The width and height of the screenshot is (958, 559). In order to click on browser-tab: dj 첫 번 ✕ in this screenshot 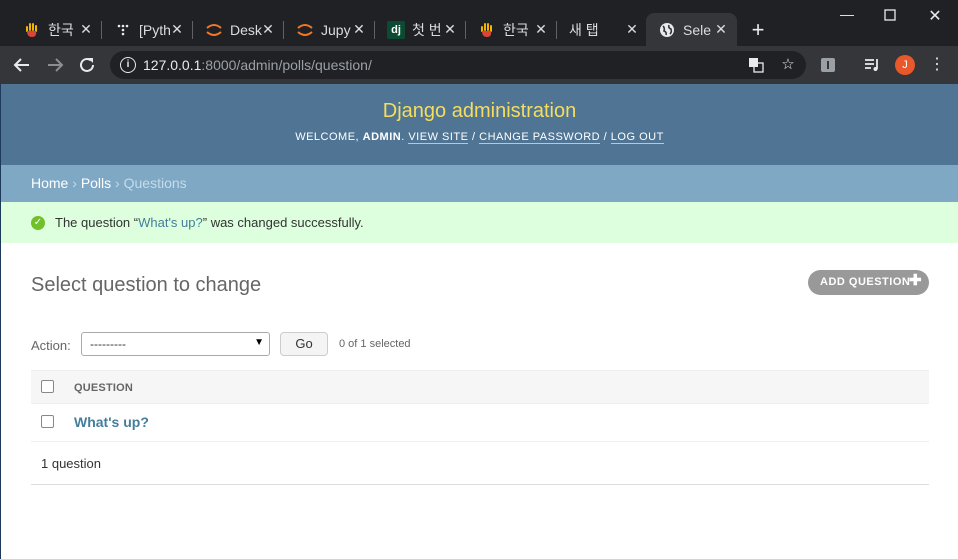, I will do `click(420, 29)`.